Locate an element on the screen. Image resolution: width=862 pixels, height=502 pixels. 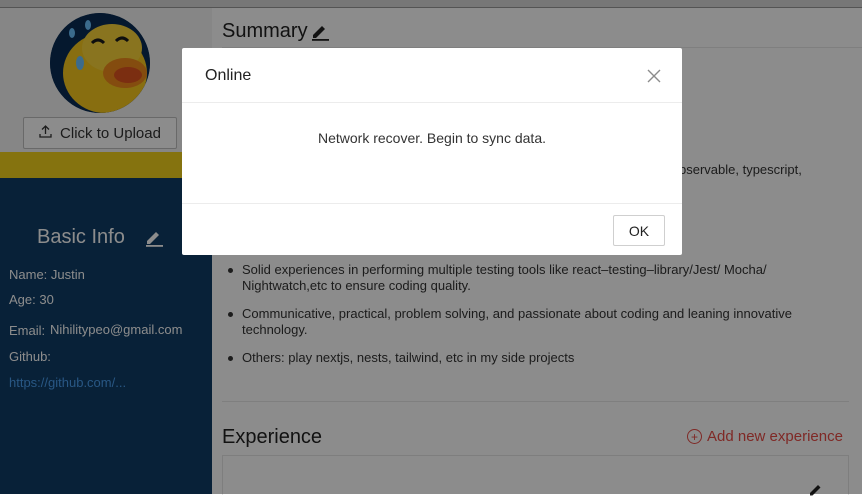
dialog-message: Network recover. Begin to sync data. is located at coordinates (432, 138).